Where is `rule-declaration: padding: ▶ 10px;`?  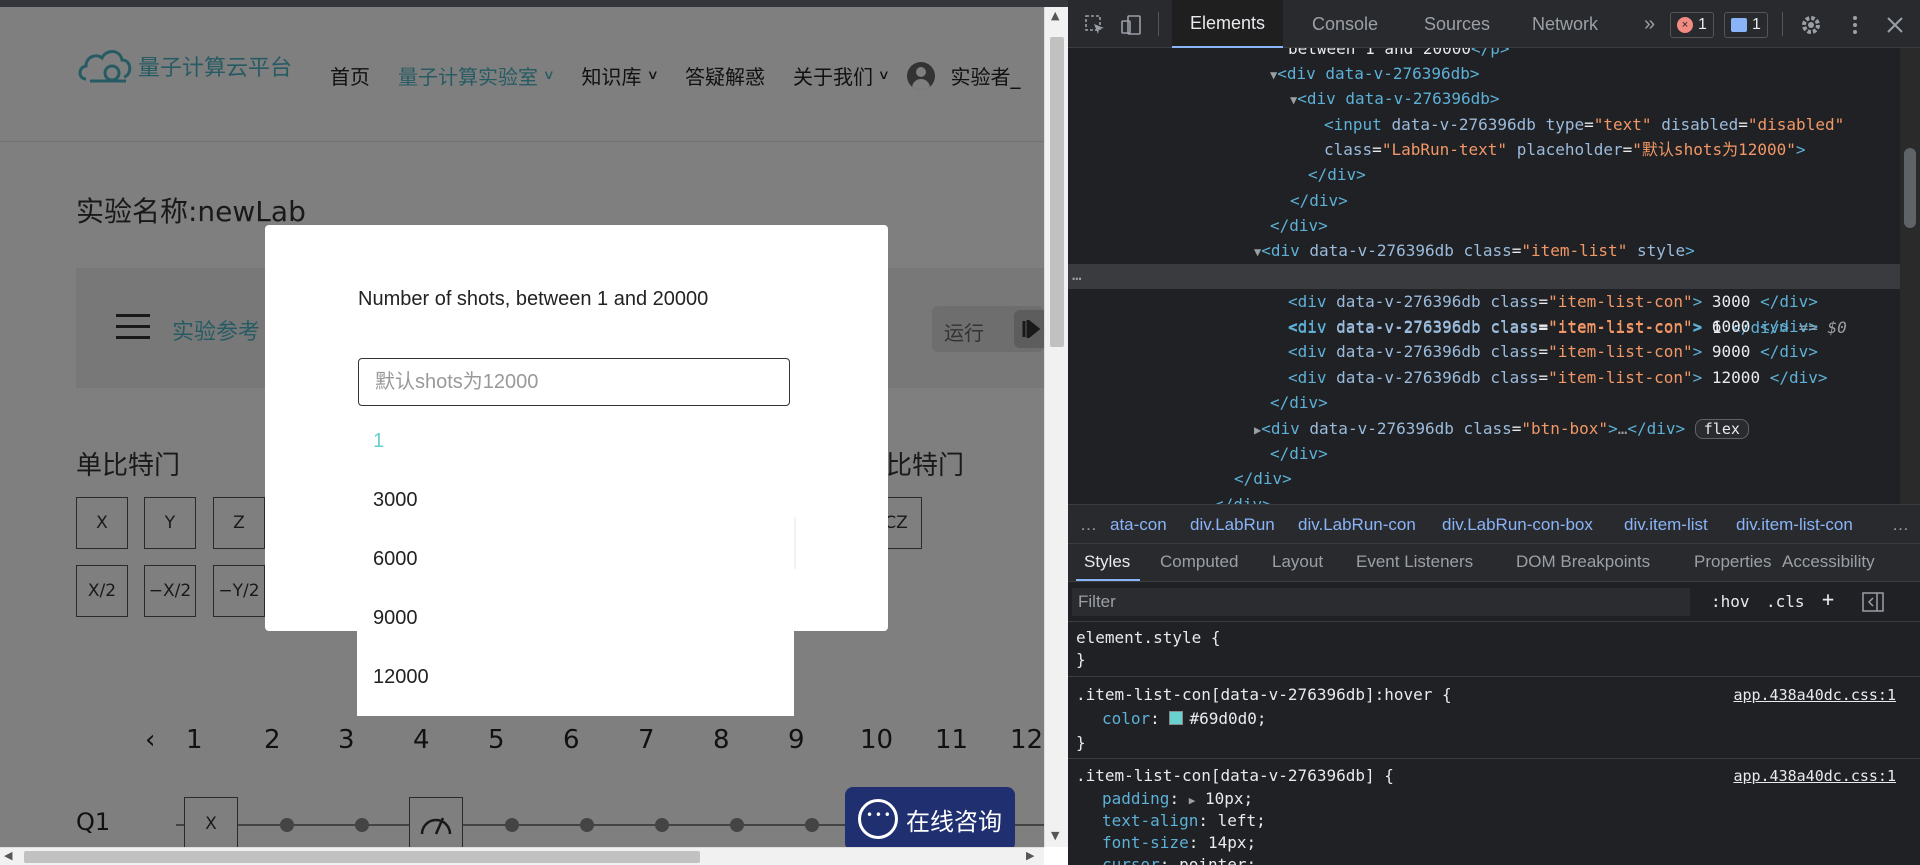 rule-declaration: padding: ▶ 10px; is located at coordinates (1177, 800).